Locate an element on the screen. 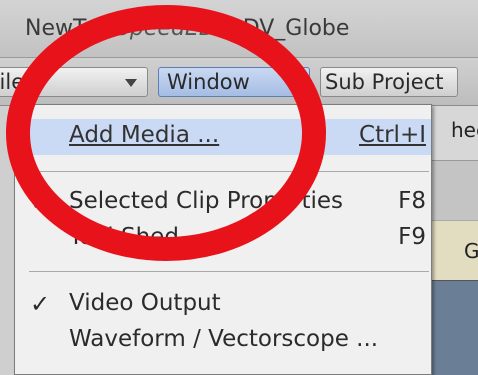 The height and width of the screenshot is (375, 478). background-panel-header: hee is located at coordinates (454, 133).